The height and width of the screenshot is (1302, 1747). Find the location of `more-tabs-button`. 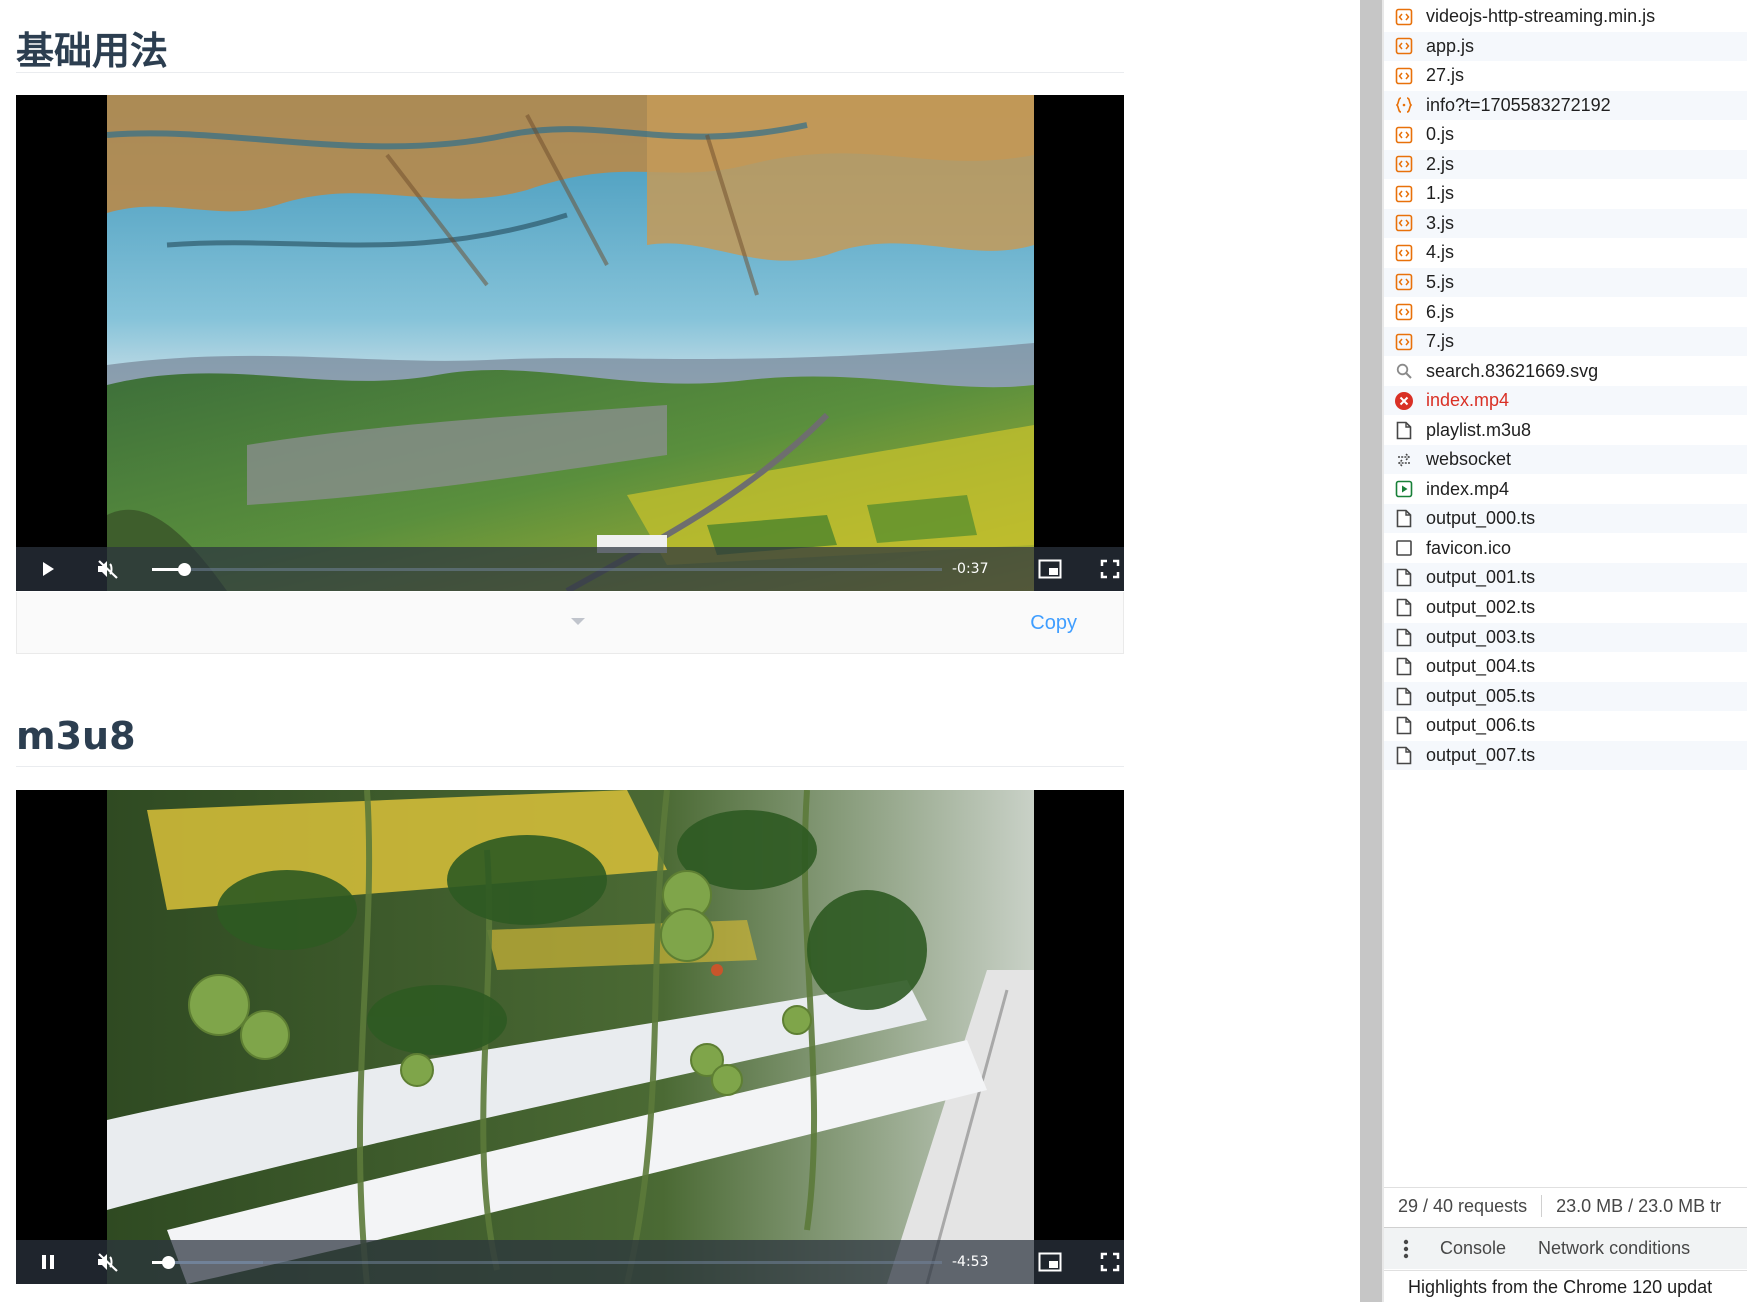

more-tabs-button is located at coordinates (1406, 1249).